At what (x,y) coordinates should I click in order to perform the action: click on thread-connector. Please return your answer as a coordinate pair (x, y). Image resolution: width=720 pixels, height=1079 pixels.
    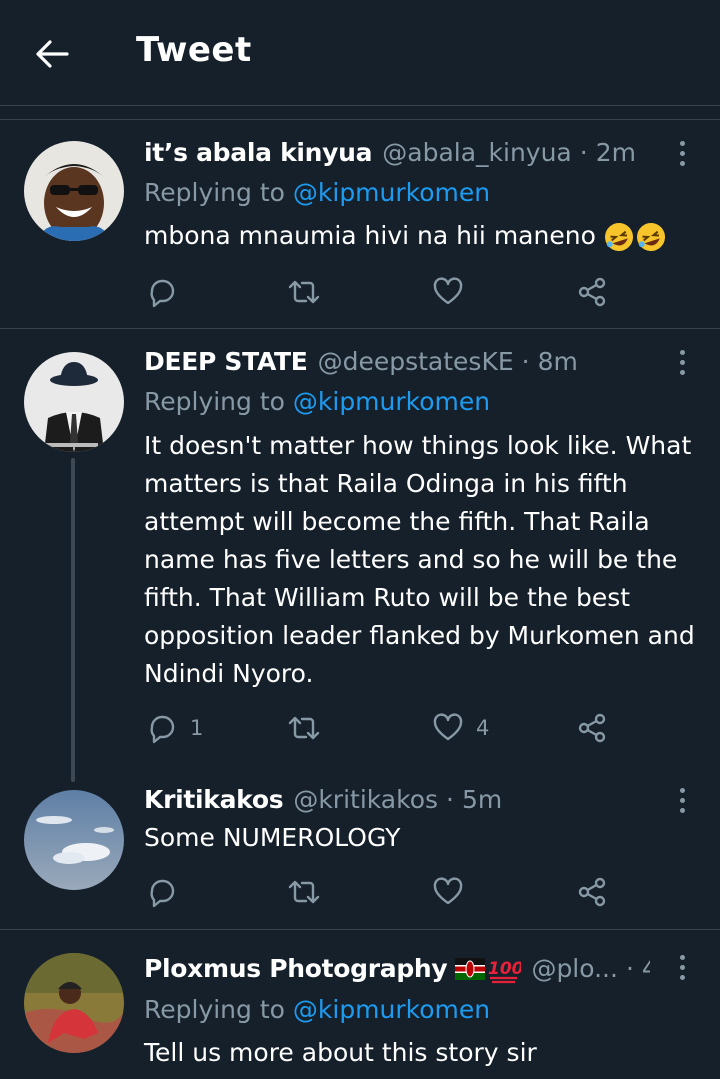
    Looking at the image, I should click on (73, 620).